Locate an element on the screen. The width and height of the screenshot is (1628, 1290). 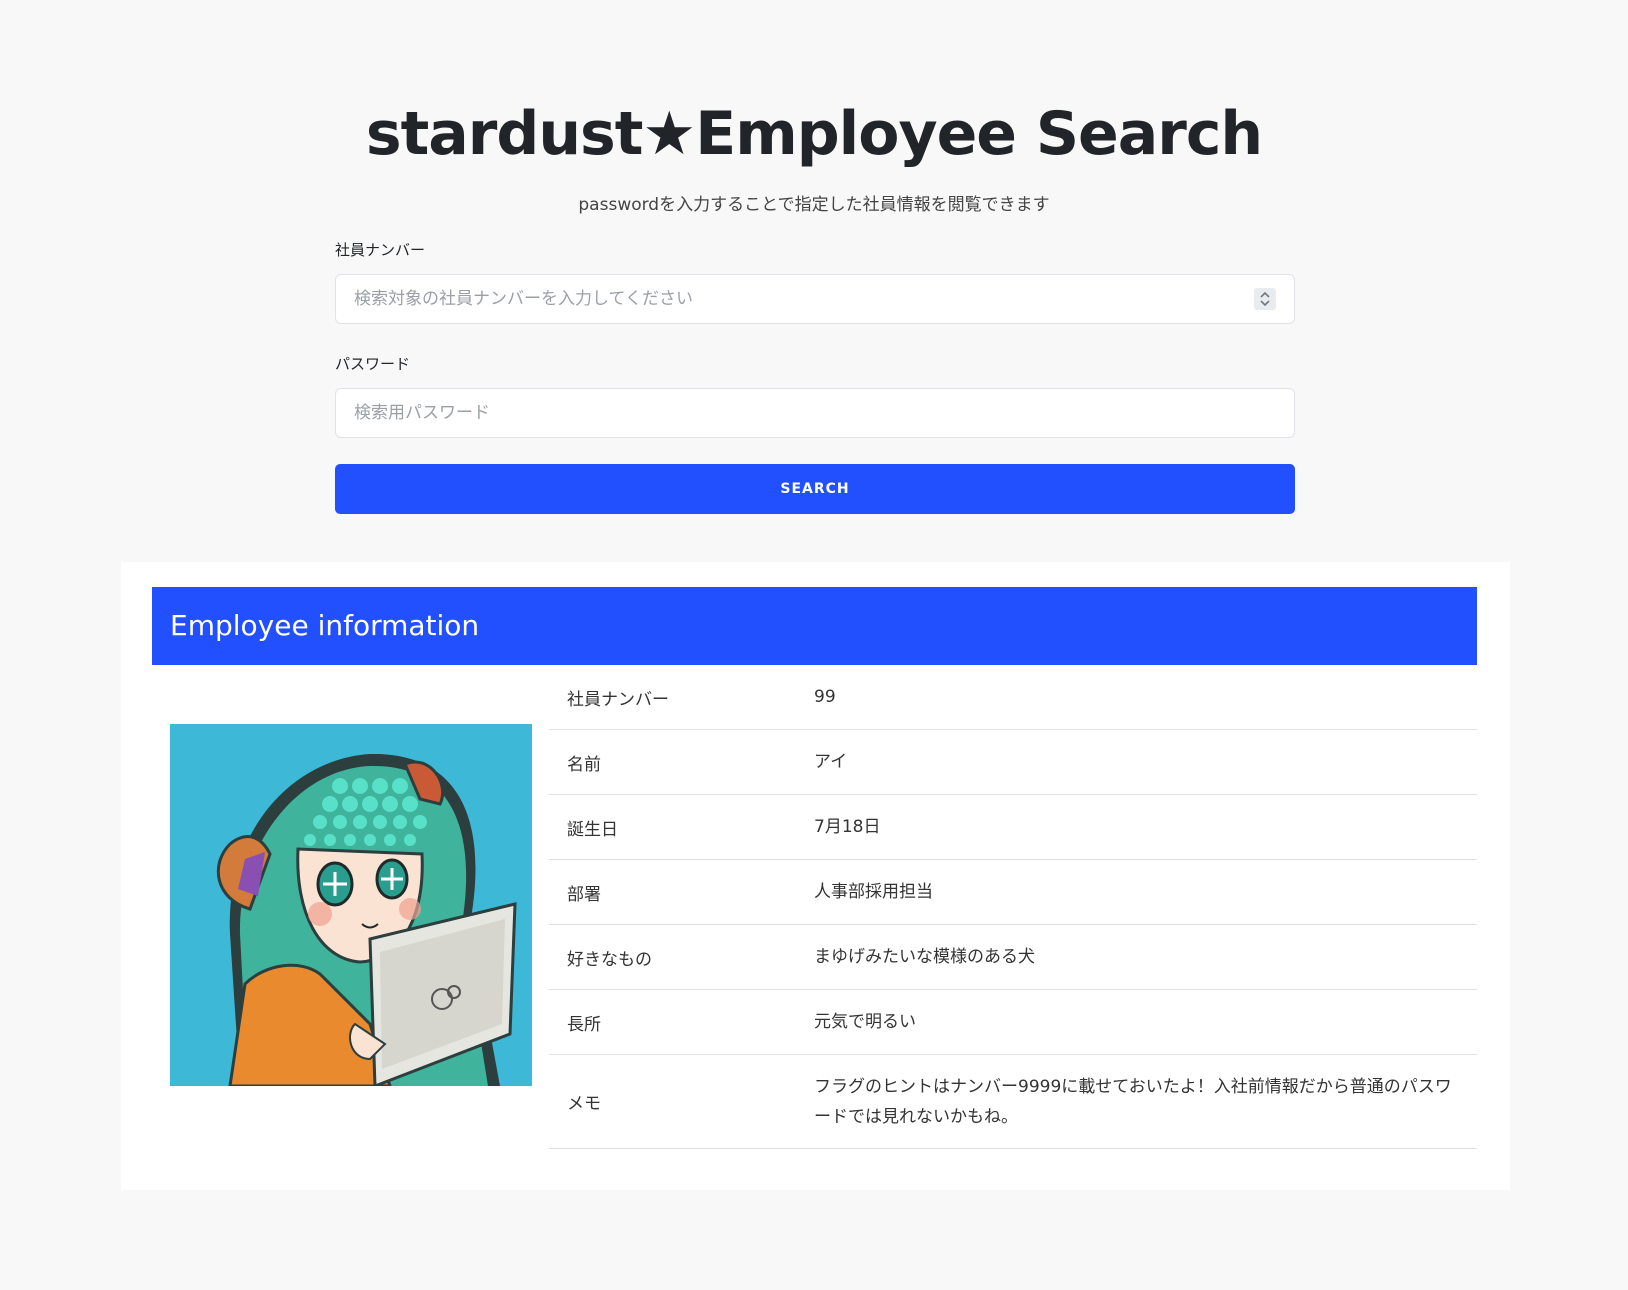
info-row-likes: 好きなもの まゆげみたいな模様のある犬 is located at coordinates (1013, 957).